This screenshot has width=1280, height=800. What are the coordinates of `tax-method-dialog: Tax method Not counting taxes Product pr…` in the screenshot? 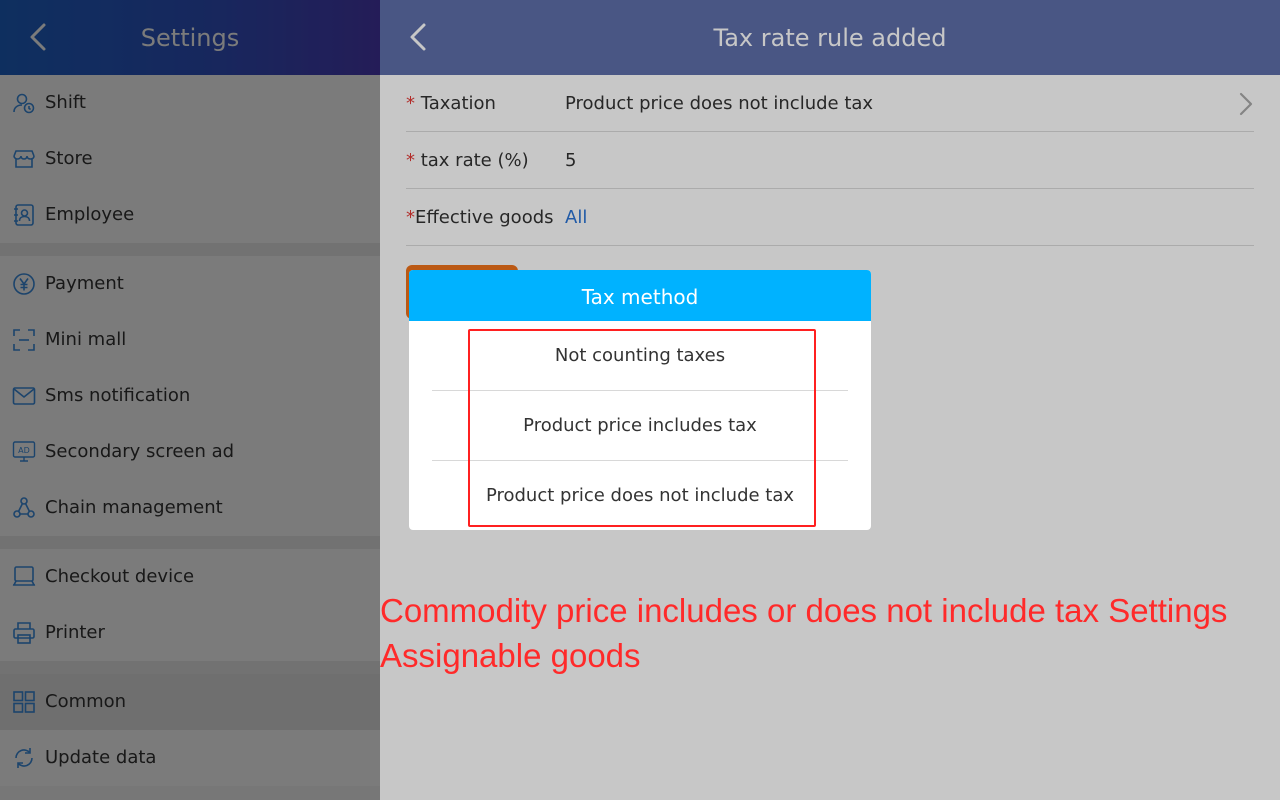 It's located at (640, 400).